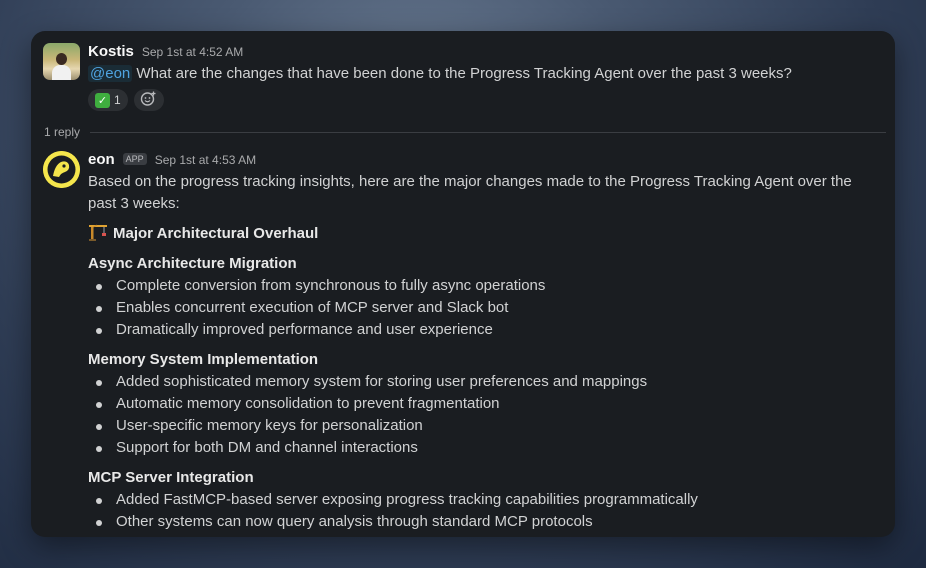 The height and width of the screenshot is (568, 926). What do you see at coordinates (98, 232) in the screenshot?
I see `crane-icon` at bounding box center [98, 232].